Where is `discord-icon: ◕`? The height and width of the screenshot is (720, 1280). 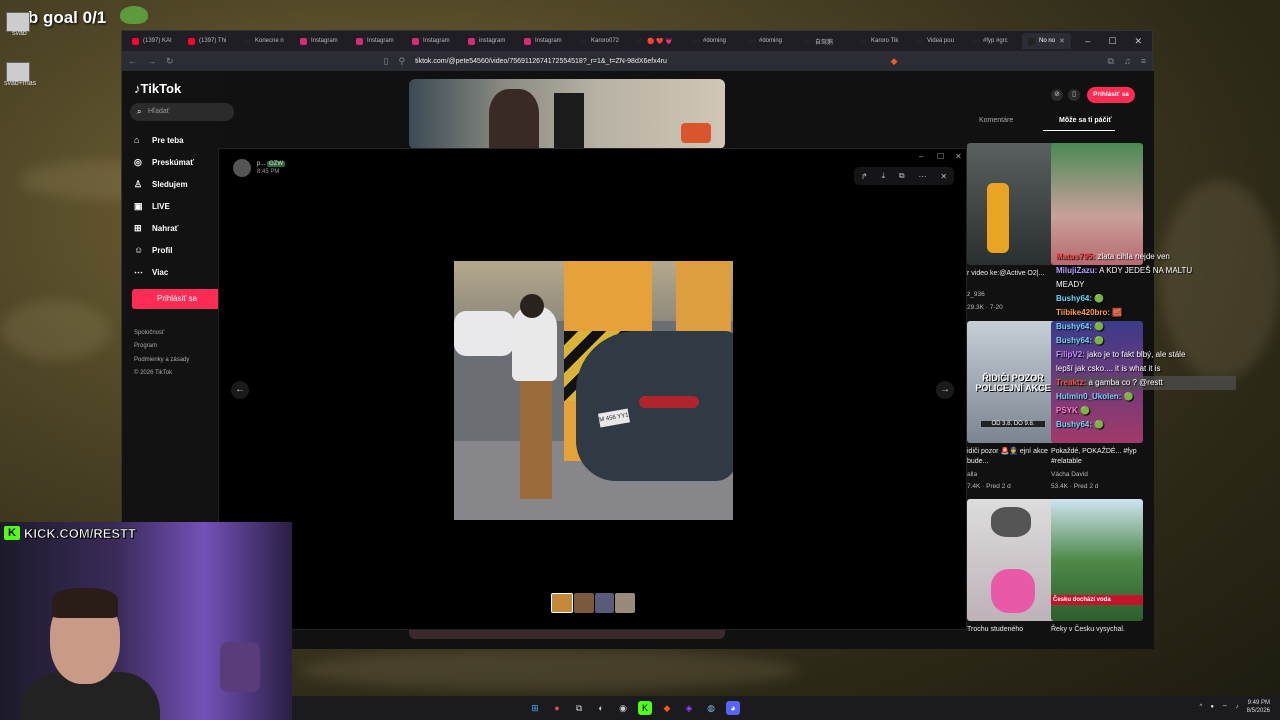 discord-icon: ◕ is located at coordinates (733, 708).